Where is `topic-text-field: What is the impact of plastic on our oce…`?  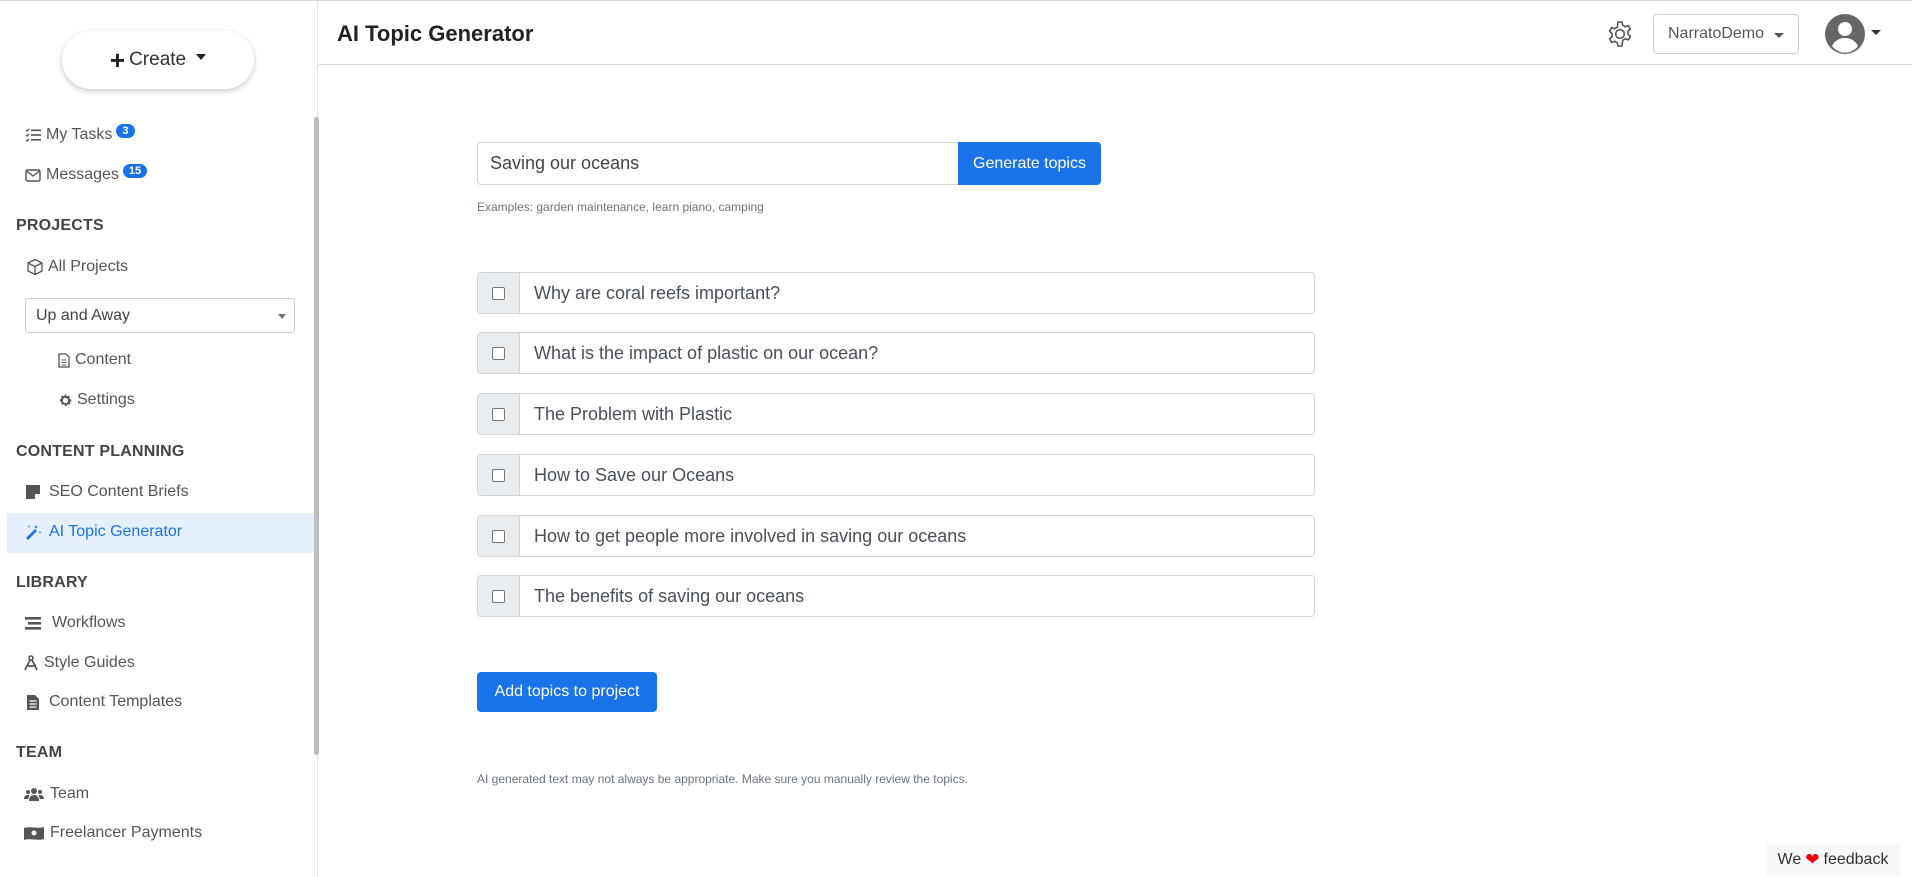
topic-text-field: What is the impact of plastic on our oce… is located at coordinates (917, 353).